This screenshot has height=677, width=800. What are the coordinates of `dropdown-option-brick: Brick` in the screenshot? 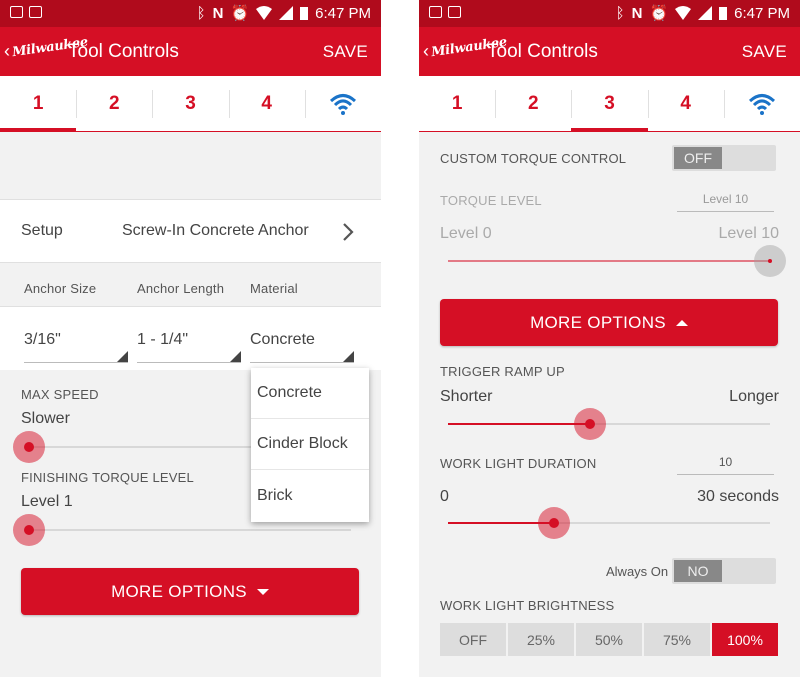 It's located at (310, 495).